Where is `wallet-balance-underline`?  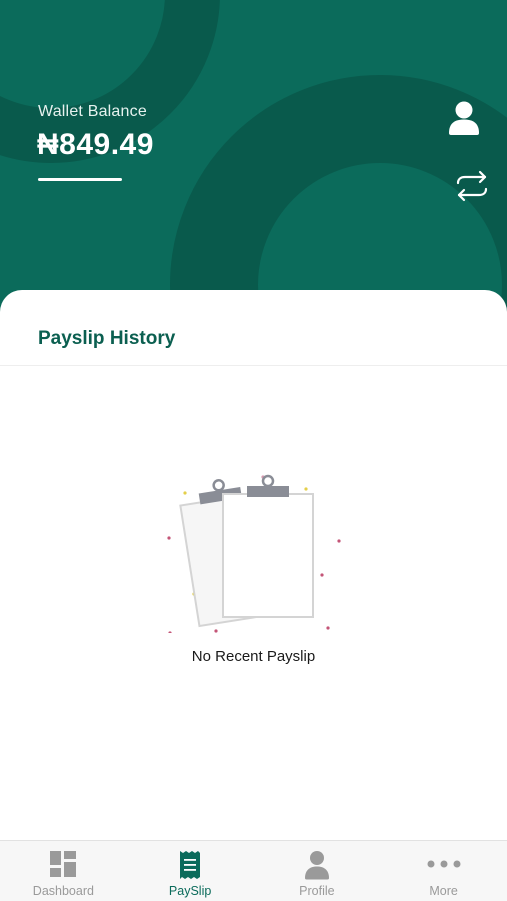 wallet-balance-underline is located at coordinates (80, 179).